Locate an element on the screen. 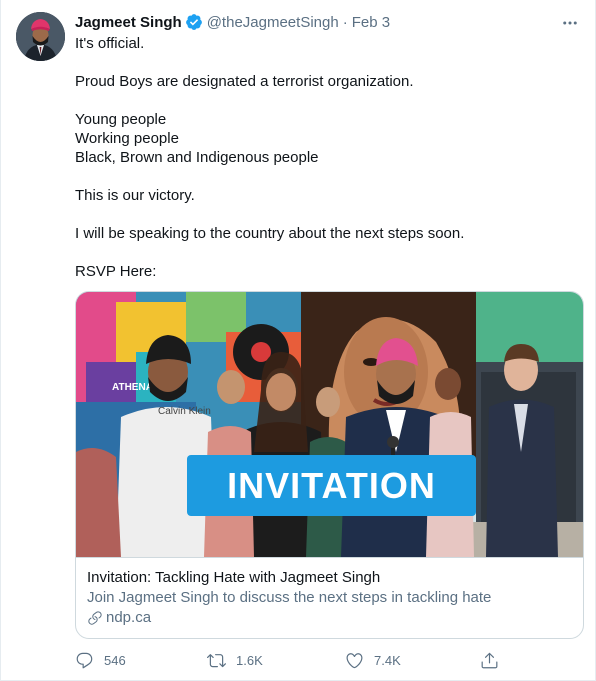 This screenshot has height=681, width=596. card-domain-text: ndp.ca is located at coordinates (129, 617).